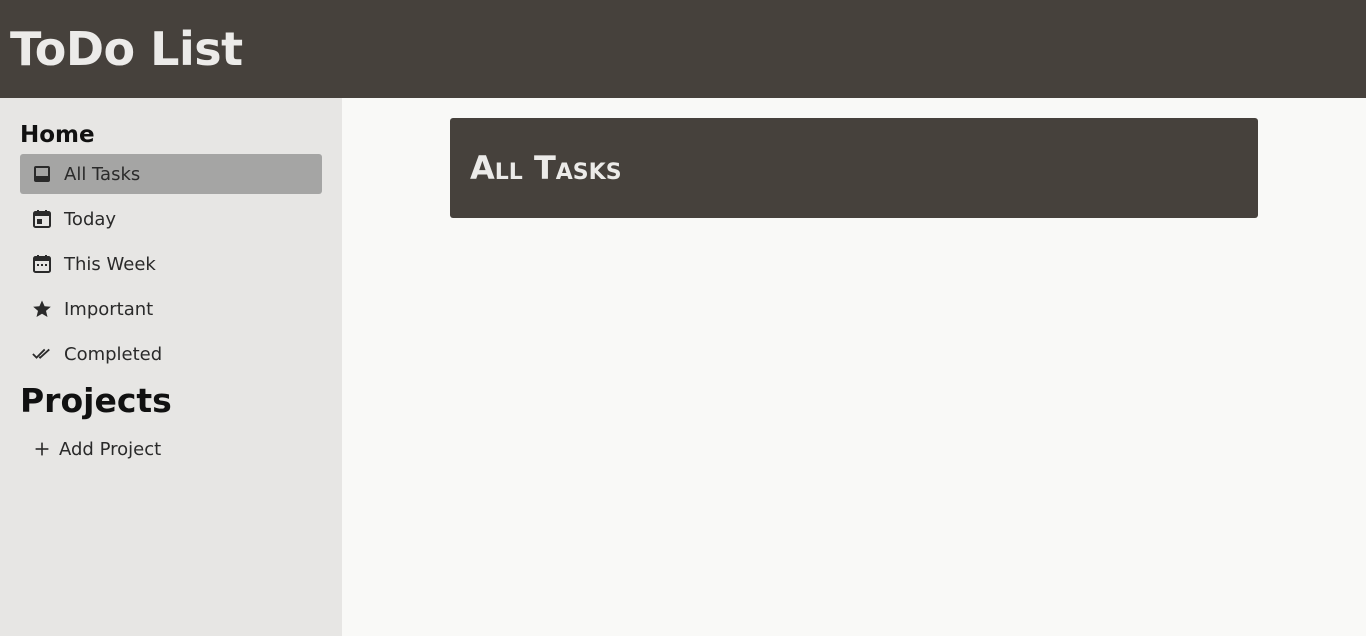 This screenshot has width=1366, height=636. What do you see at coordinates (171, 219) in the screenshot?
I see `sidebar-item-today: Today` at bounding box center [171, 219].